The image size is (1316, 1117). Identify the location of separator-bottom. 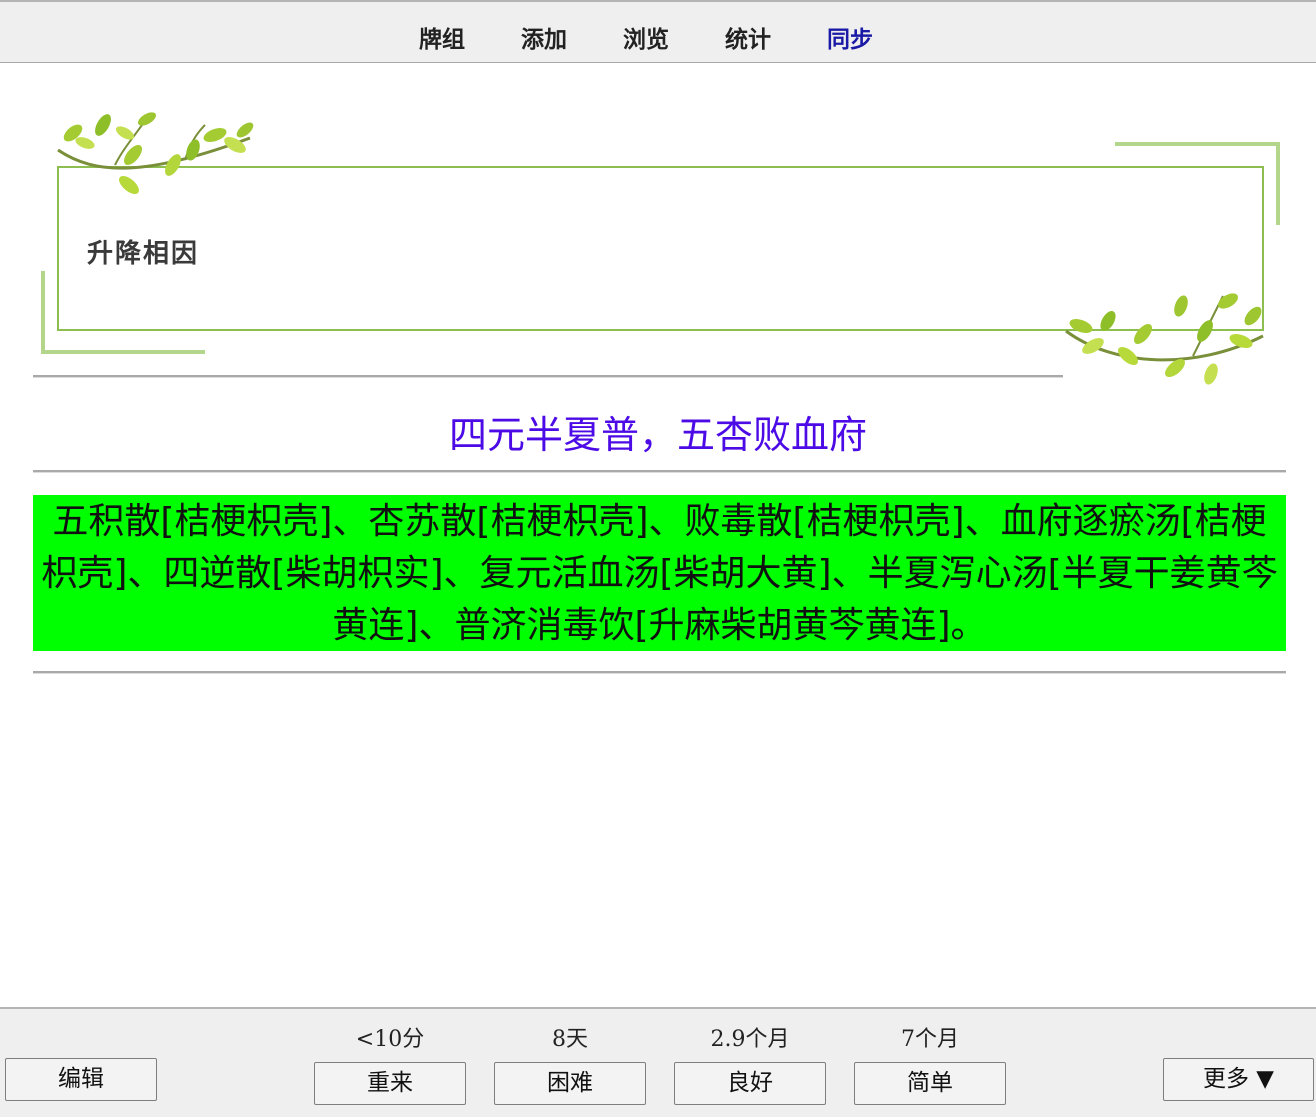
(659, 672).